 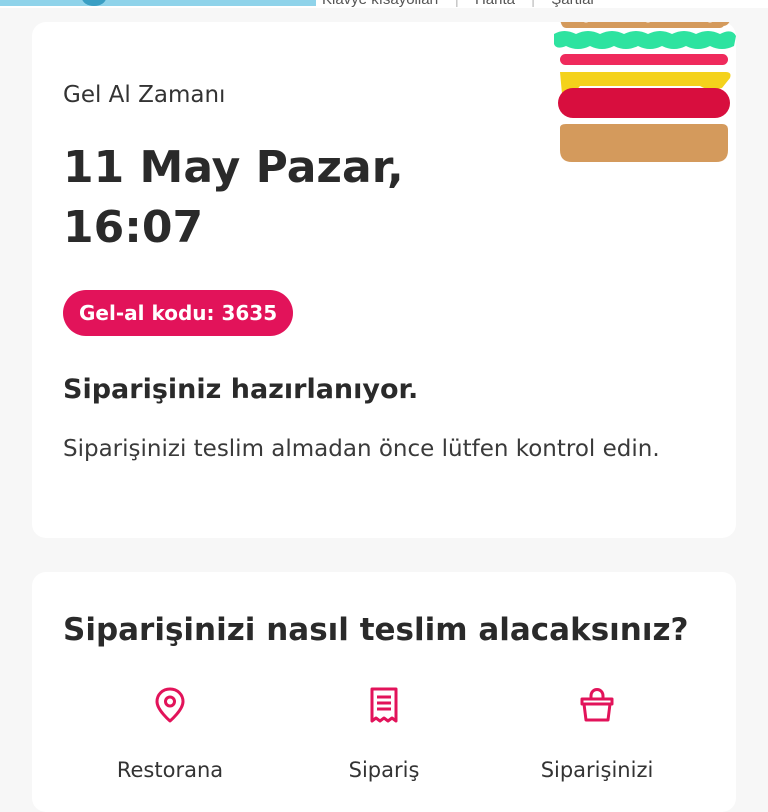 What do you see at coordinates (573, 4) in the screenshot?
I see `terms-link: Şartlar` at bounding box center [573, 4].